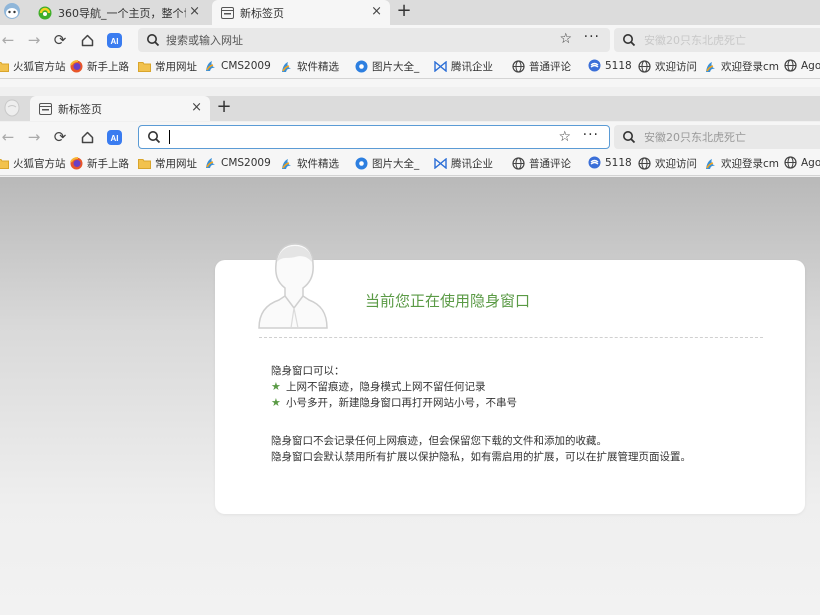 The height and width of the screenshot is (615, 820). I want to click on back-tabstrip: 360导航_一个主页，整个世界 × 新标签页 × +, so click(410, 12).